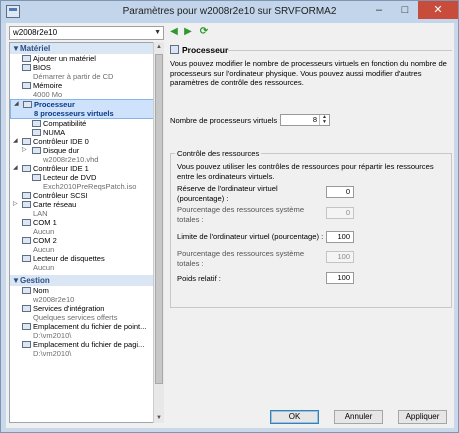 This screenshot has height=433, width=459. Describe the element at coordinates (26, 195) in the screenshot. I see `scsi-controller-icon` at that location.